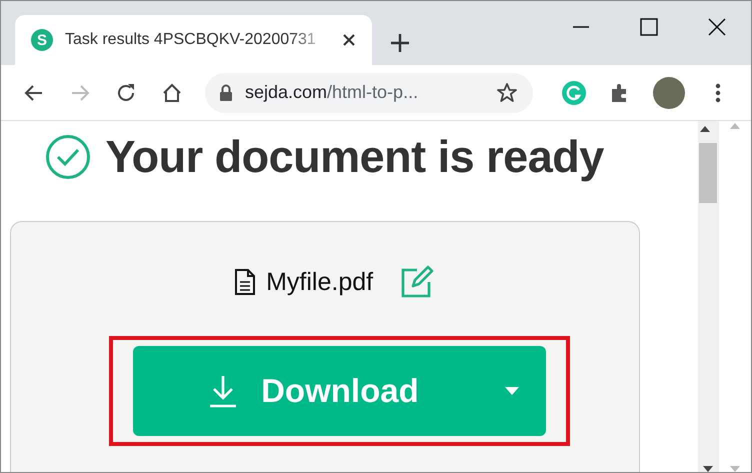 The height and width of the screenshot is (473, 752). Describe the element at coordinates (708, 173) in the screenshot. I see `scrollbar-thumb` at that location.